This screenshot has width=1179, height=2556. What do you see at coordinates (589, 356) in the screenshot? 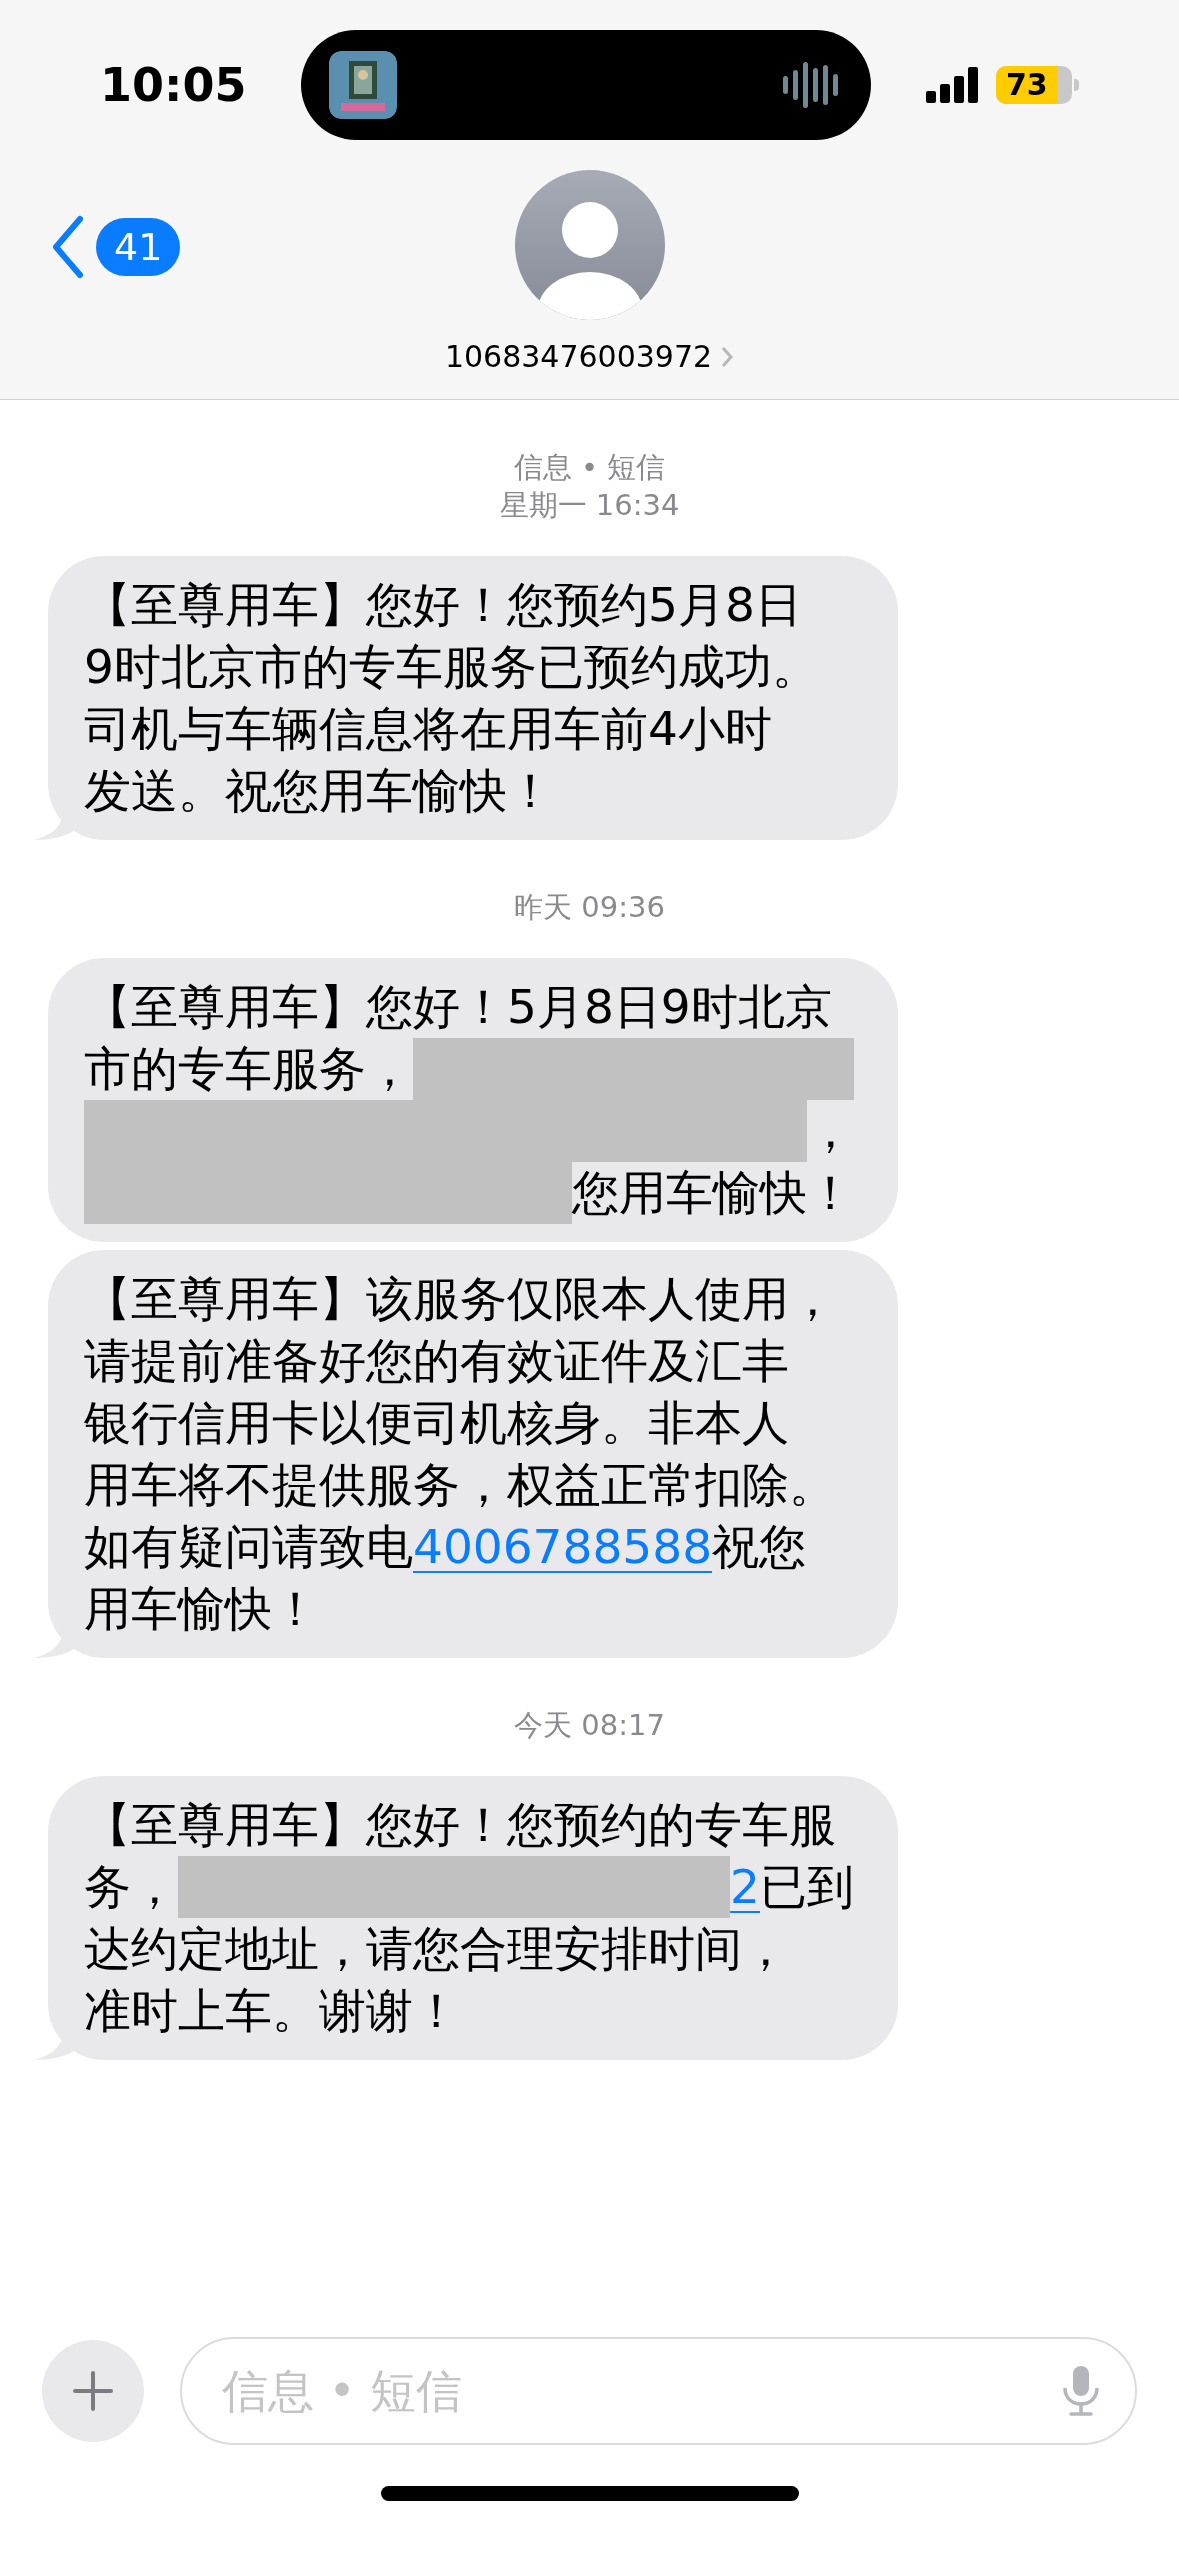
I see `contact-name: 10683476003972` at bounding box center [589, 356].